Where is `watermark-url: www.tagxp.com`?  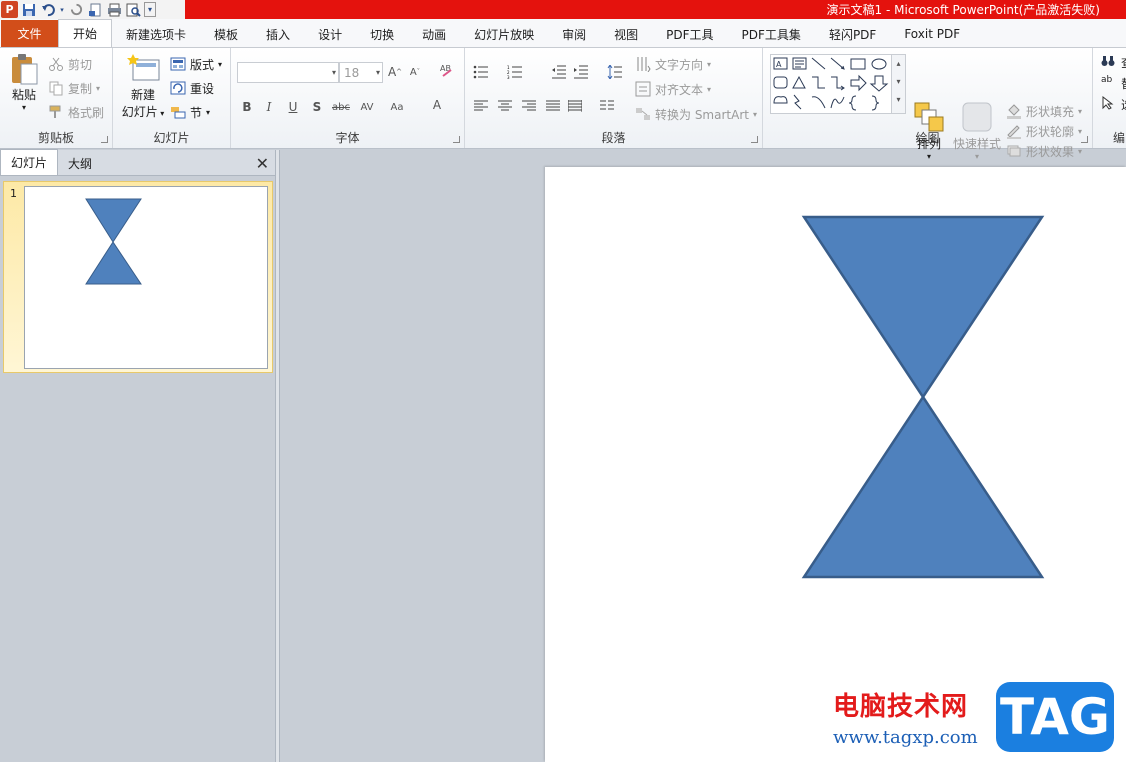 watermark-url: www.tagxp.com is located at coordinates (905, 737).